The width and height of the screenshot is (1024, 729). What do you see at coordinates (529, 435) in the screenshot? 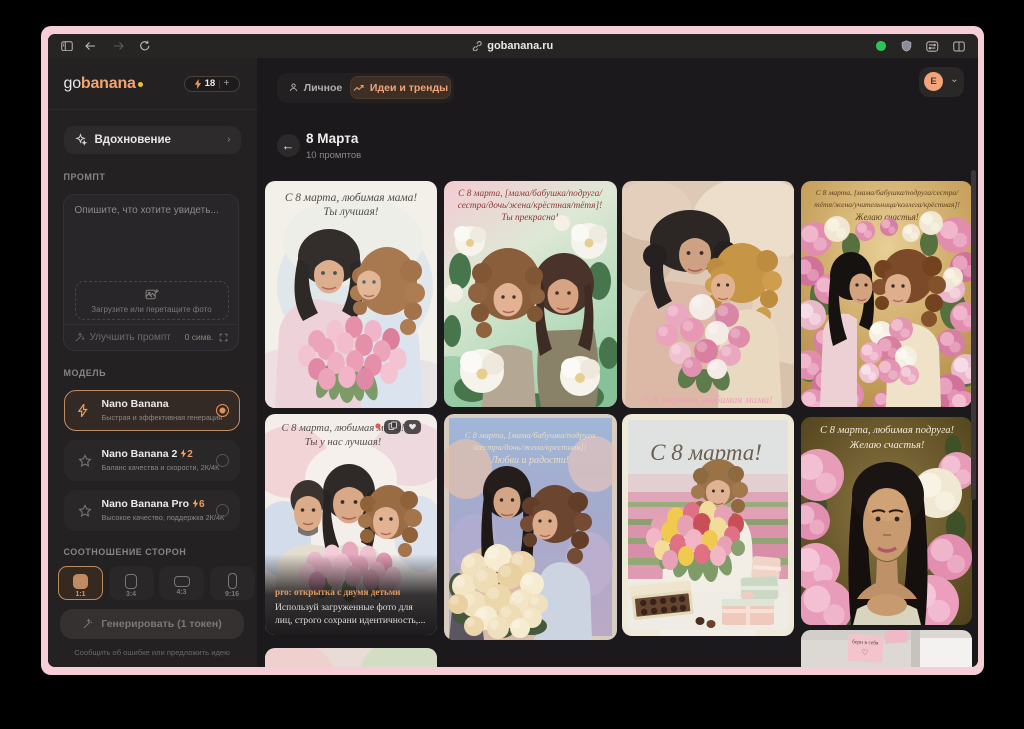
I see `svg-text:С 8 марта, [мама/бабушка/подру: С 8 марта, [мама/бабушка/подруга` at bounding box center [529, 435].